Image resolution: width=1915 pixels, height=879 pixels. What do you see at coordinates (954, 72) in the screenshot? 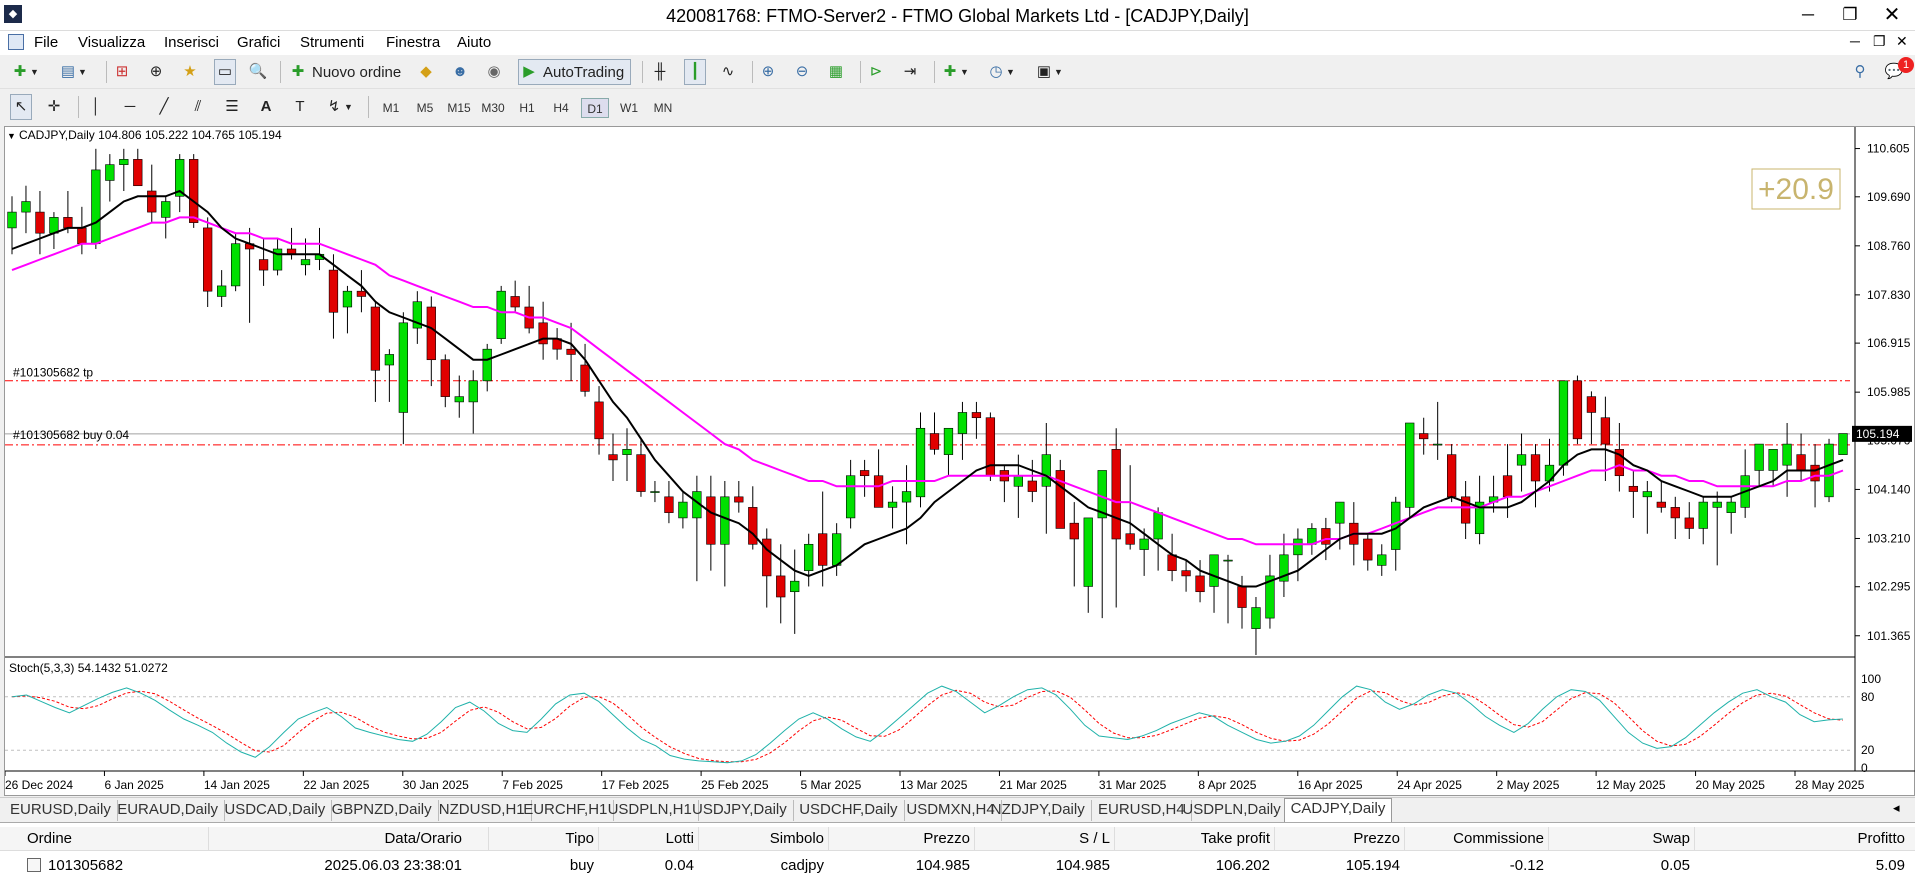
I see `indicators-button: ✚ ▼` at bounding box center [954, 72].